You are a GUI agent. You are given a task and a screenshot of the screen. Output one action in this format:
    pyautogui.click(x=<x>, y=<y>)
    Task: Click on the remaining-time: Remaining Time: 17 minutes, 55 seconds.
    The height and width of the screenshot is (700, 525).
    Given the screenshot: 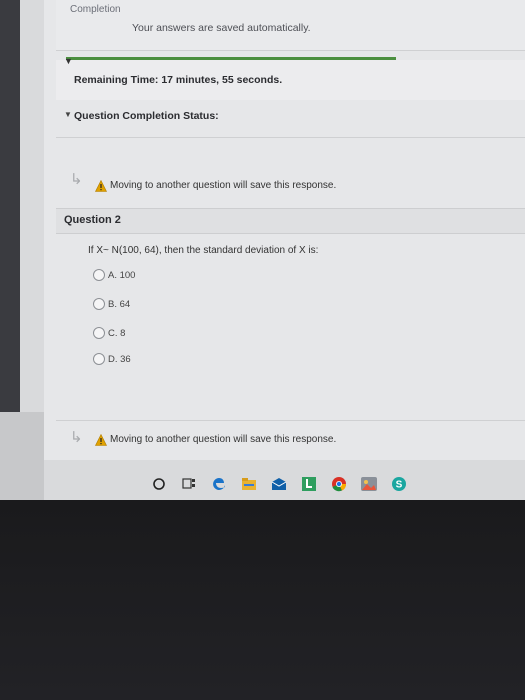 What is the action you would take?
    pyautogui.click(x=178, y=80)
    